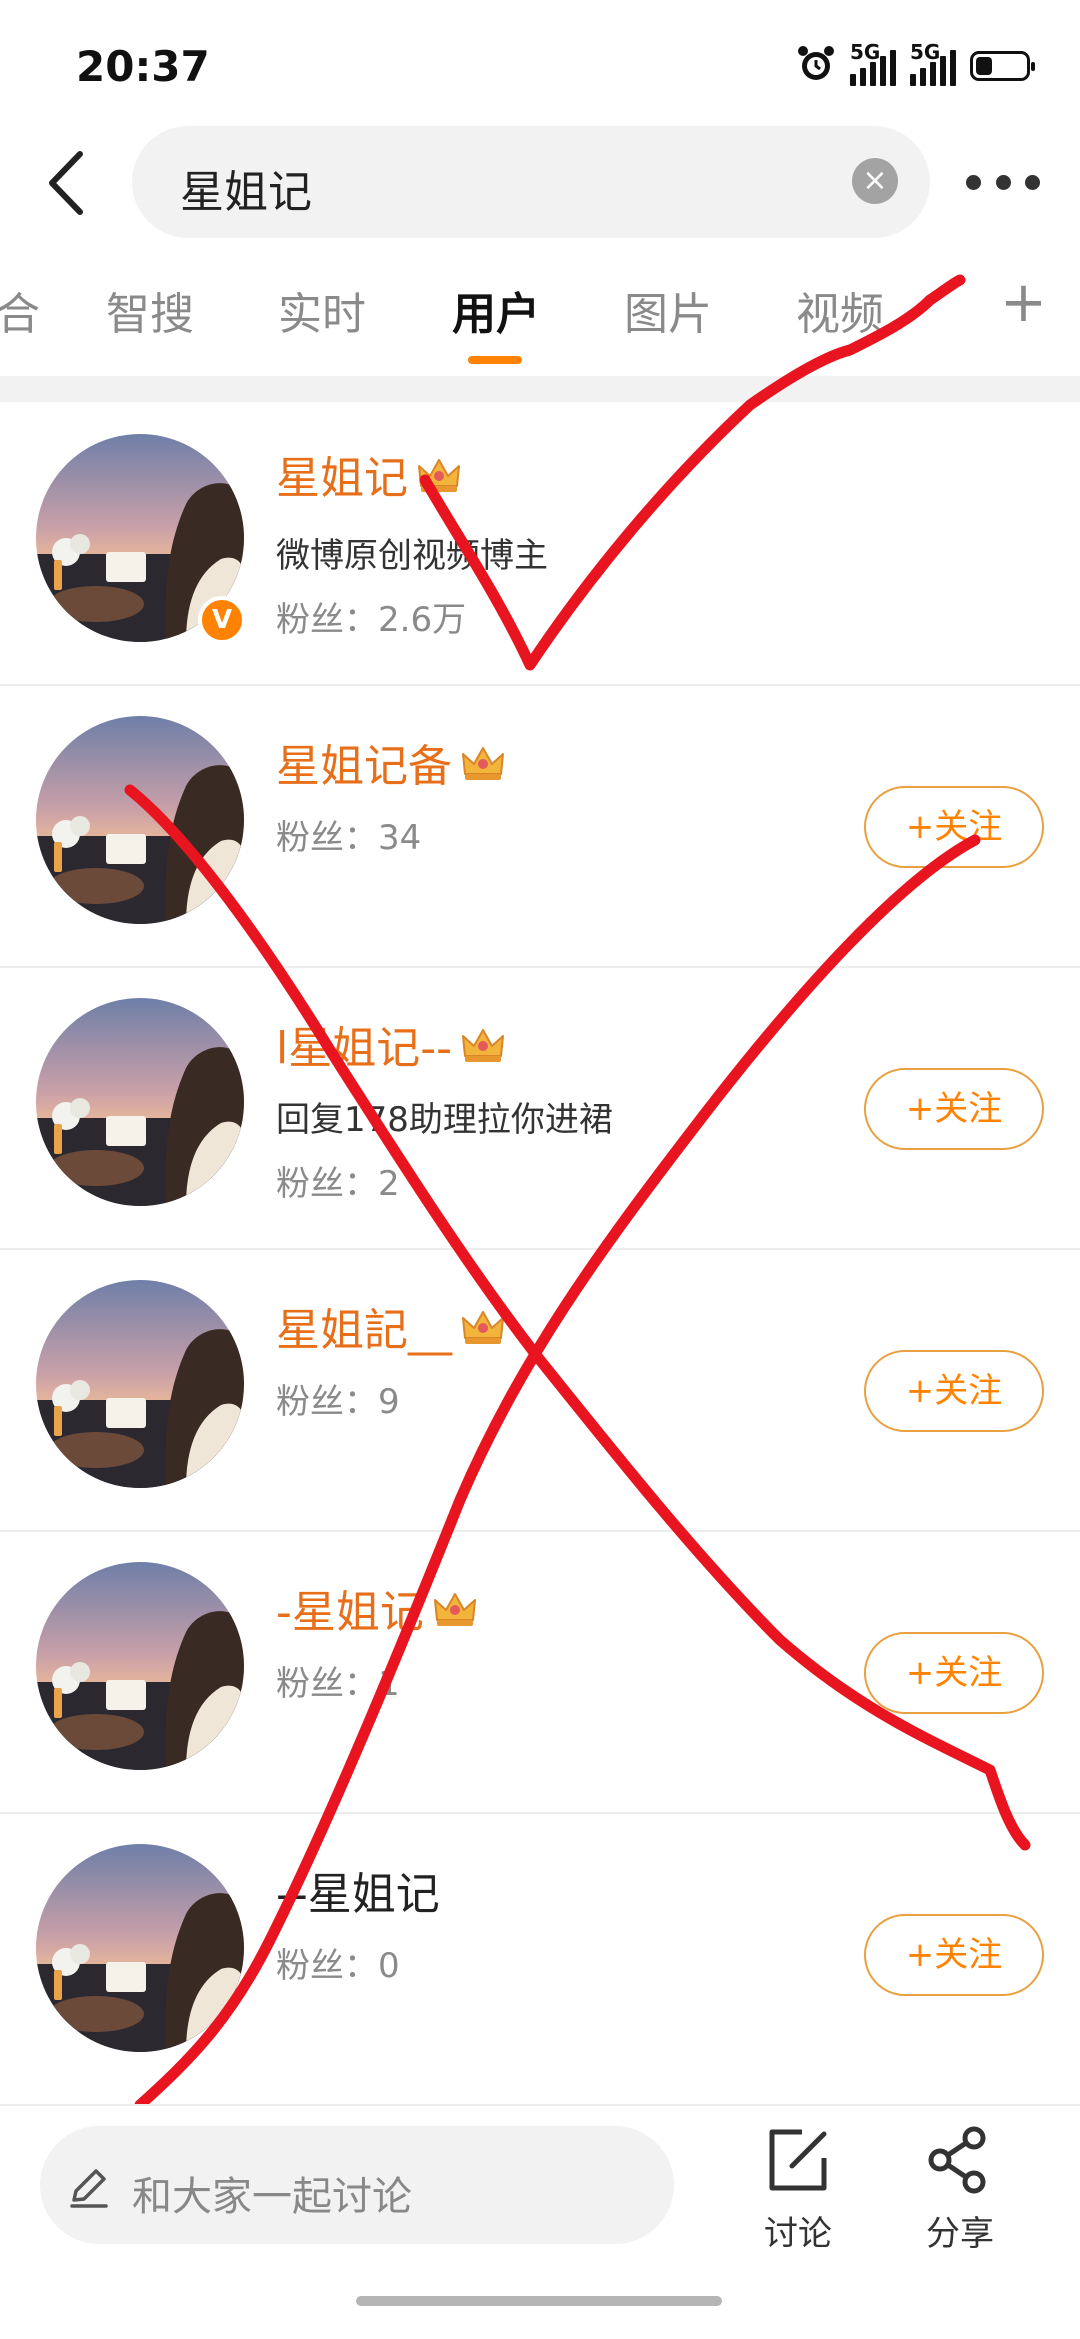  I want to click on user-description: 微博原创视频博主, so click(412, 556).